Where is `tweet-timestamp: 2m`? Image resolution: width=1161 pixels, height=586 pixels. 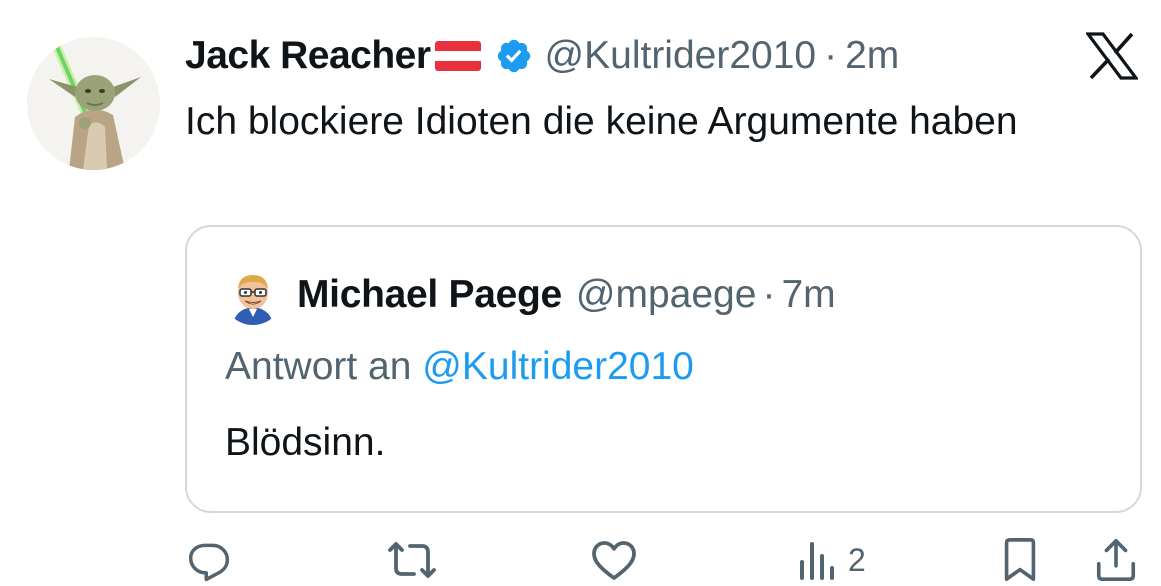
tweet-timestamp: 2m is located at coordinates (872, 56).